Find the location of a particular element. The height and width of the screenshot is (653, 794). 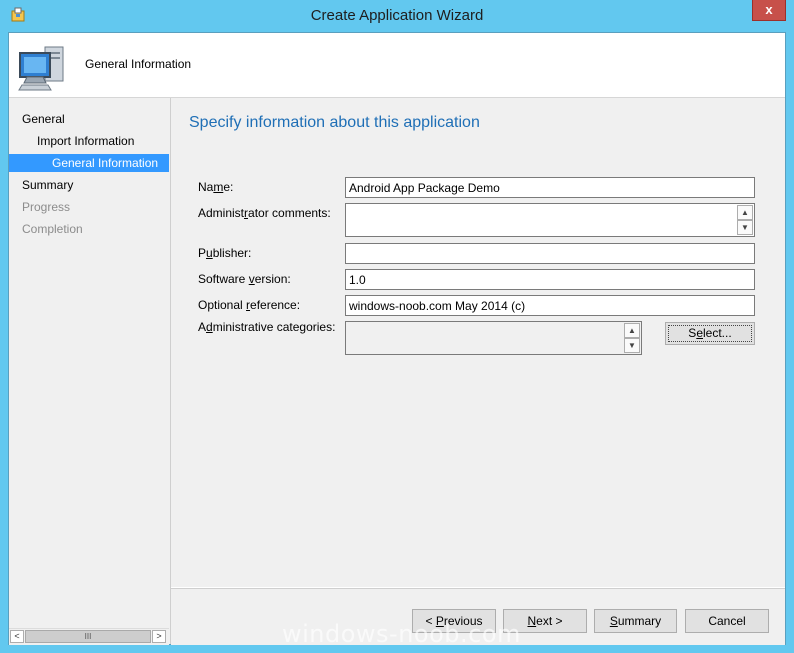

title-bar: Create Application Wizard x is located at coordinates (397, 16).